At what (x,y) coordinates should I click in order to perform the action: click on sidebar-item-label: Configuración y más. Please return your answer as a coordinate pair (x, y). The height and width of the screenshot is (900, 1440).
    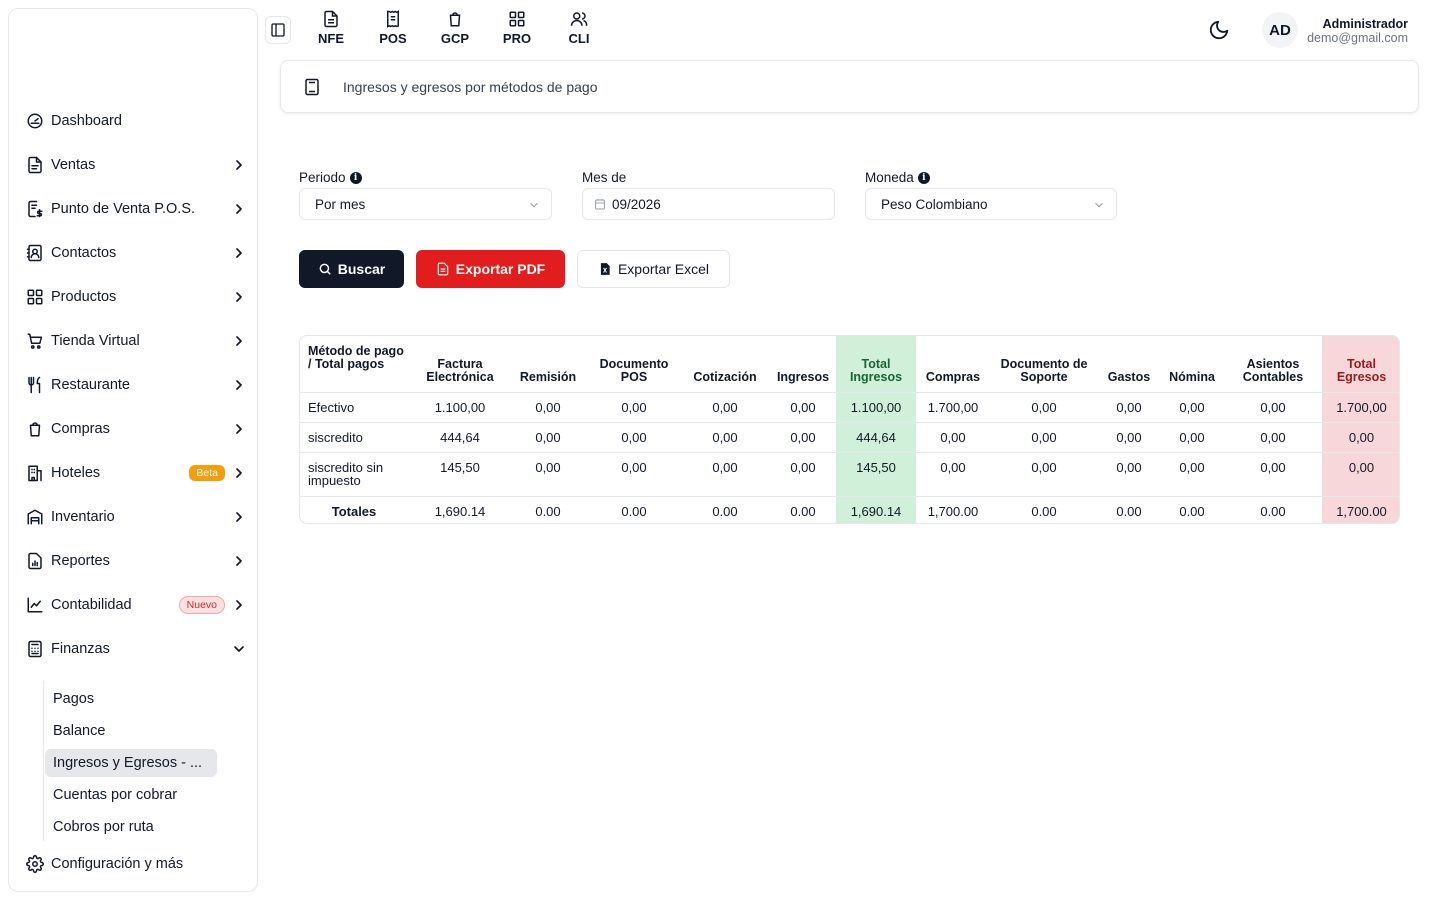
    Looking at the image, I should click on (117, 864).